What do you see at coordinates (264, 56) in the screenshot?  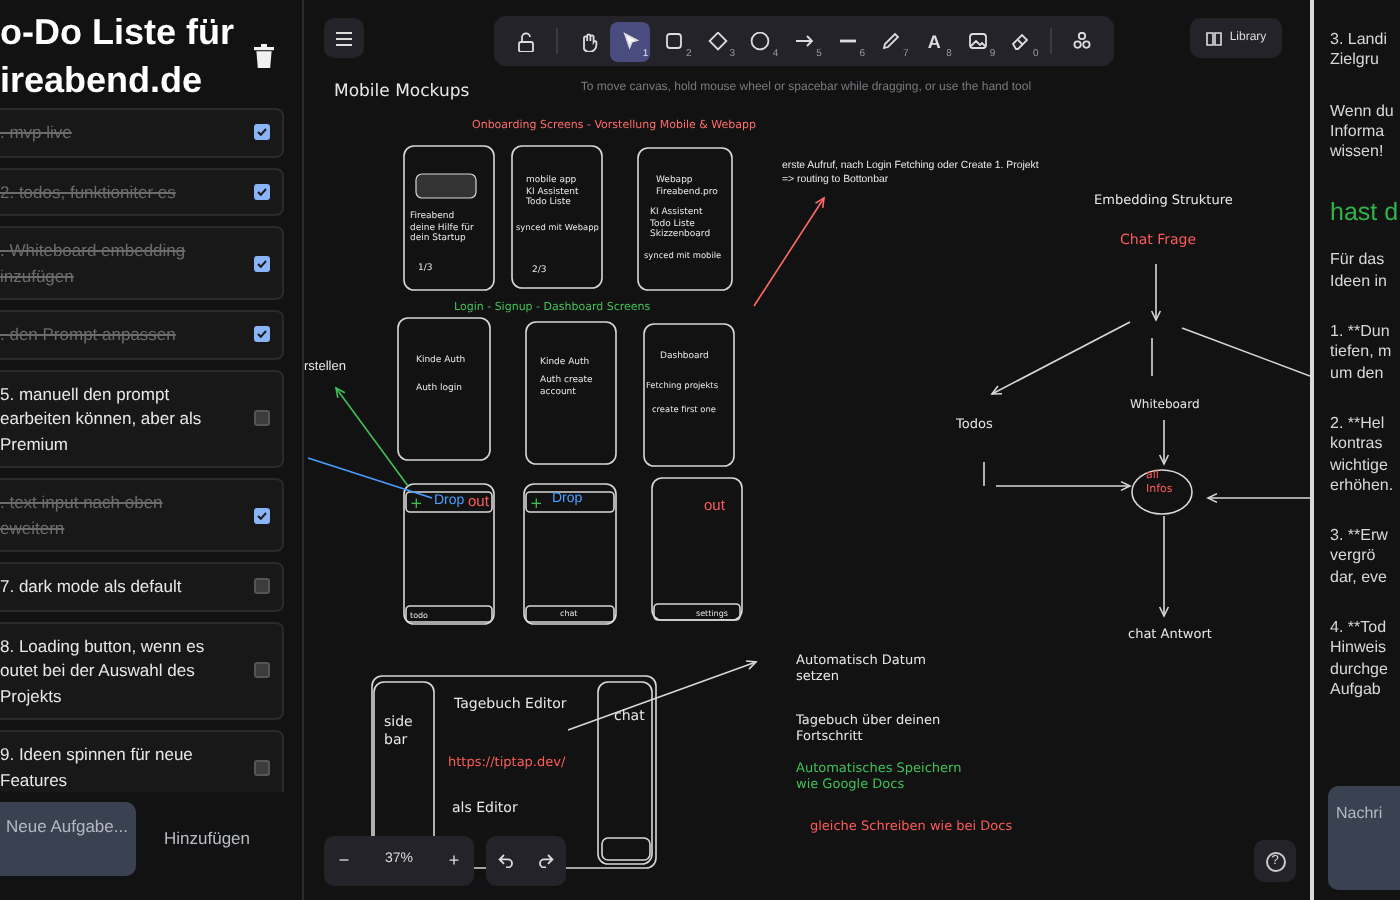 I see `trash-icon` at bounding box center [264, 56].